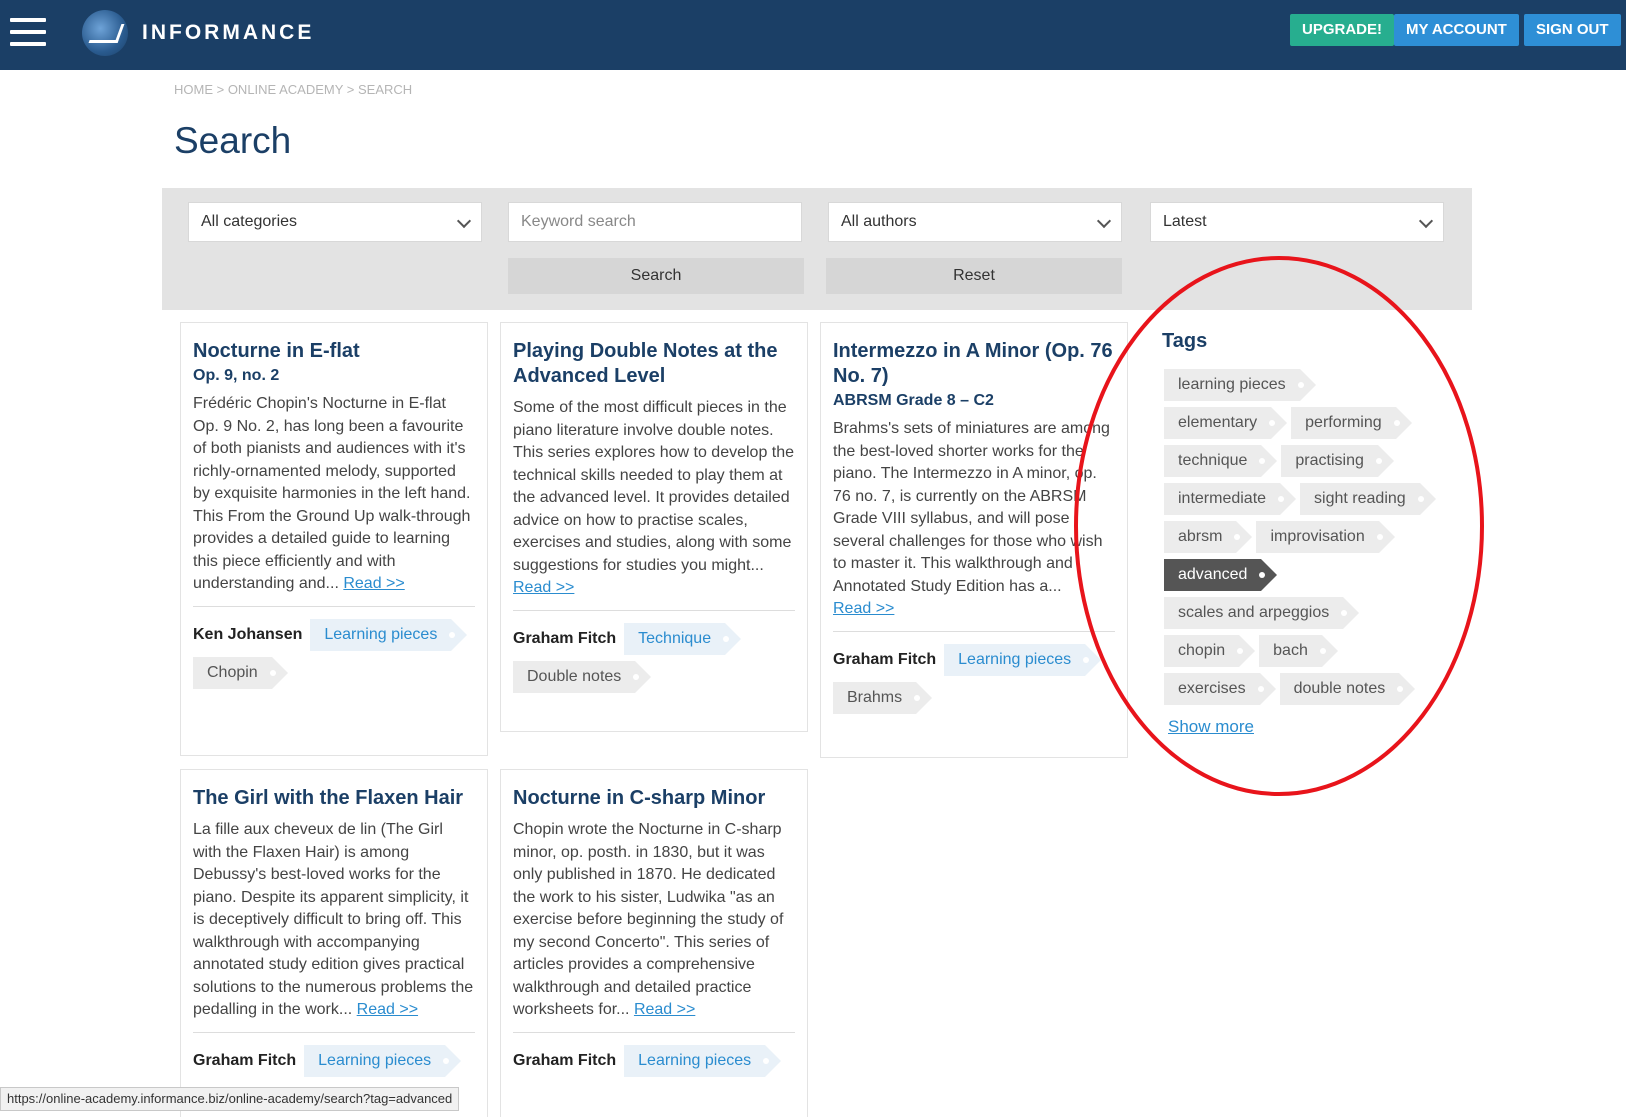 The width and height of the screenshot is (1626, 1117). What do you see at coordinates (105, 33) in the screenshot?
I see `informance-logo-icon` at bounding box center [105, 33].